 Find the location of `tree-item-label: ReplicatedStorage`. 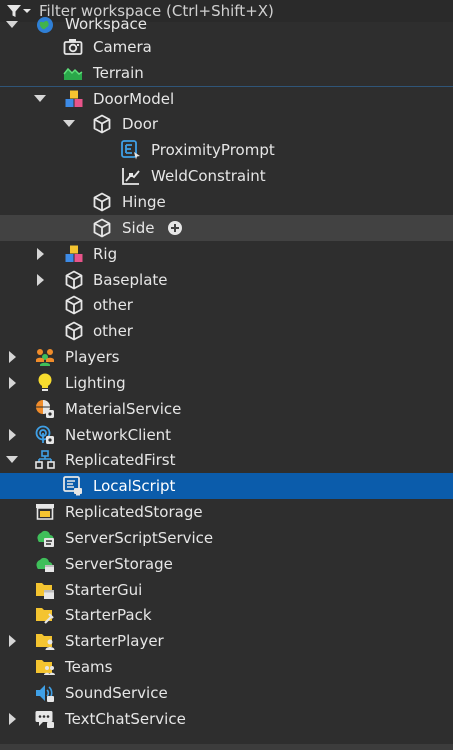

tree-item-label: ReplicatedStorage is located at coordinates (134, 512).